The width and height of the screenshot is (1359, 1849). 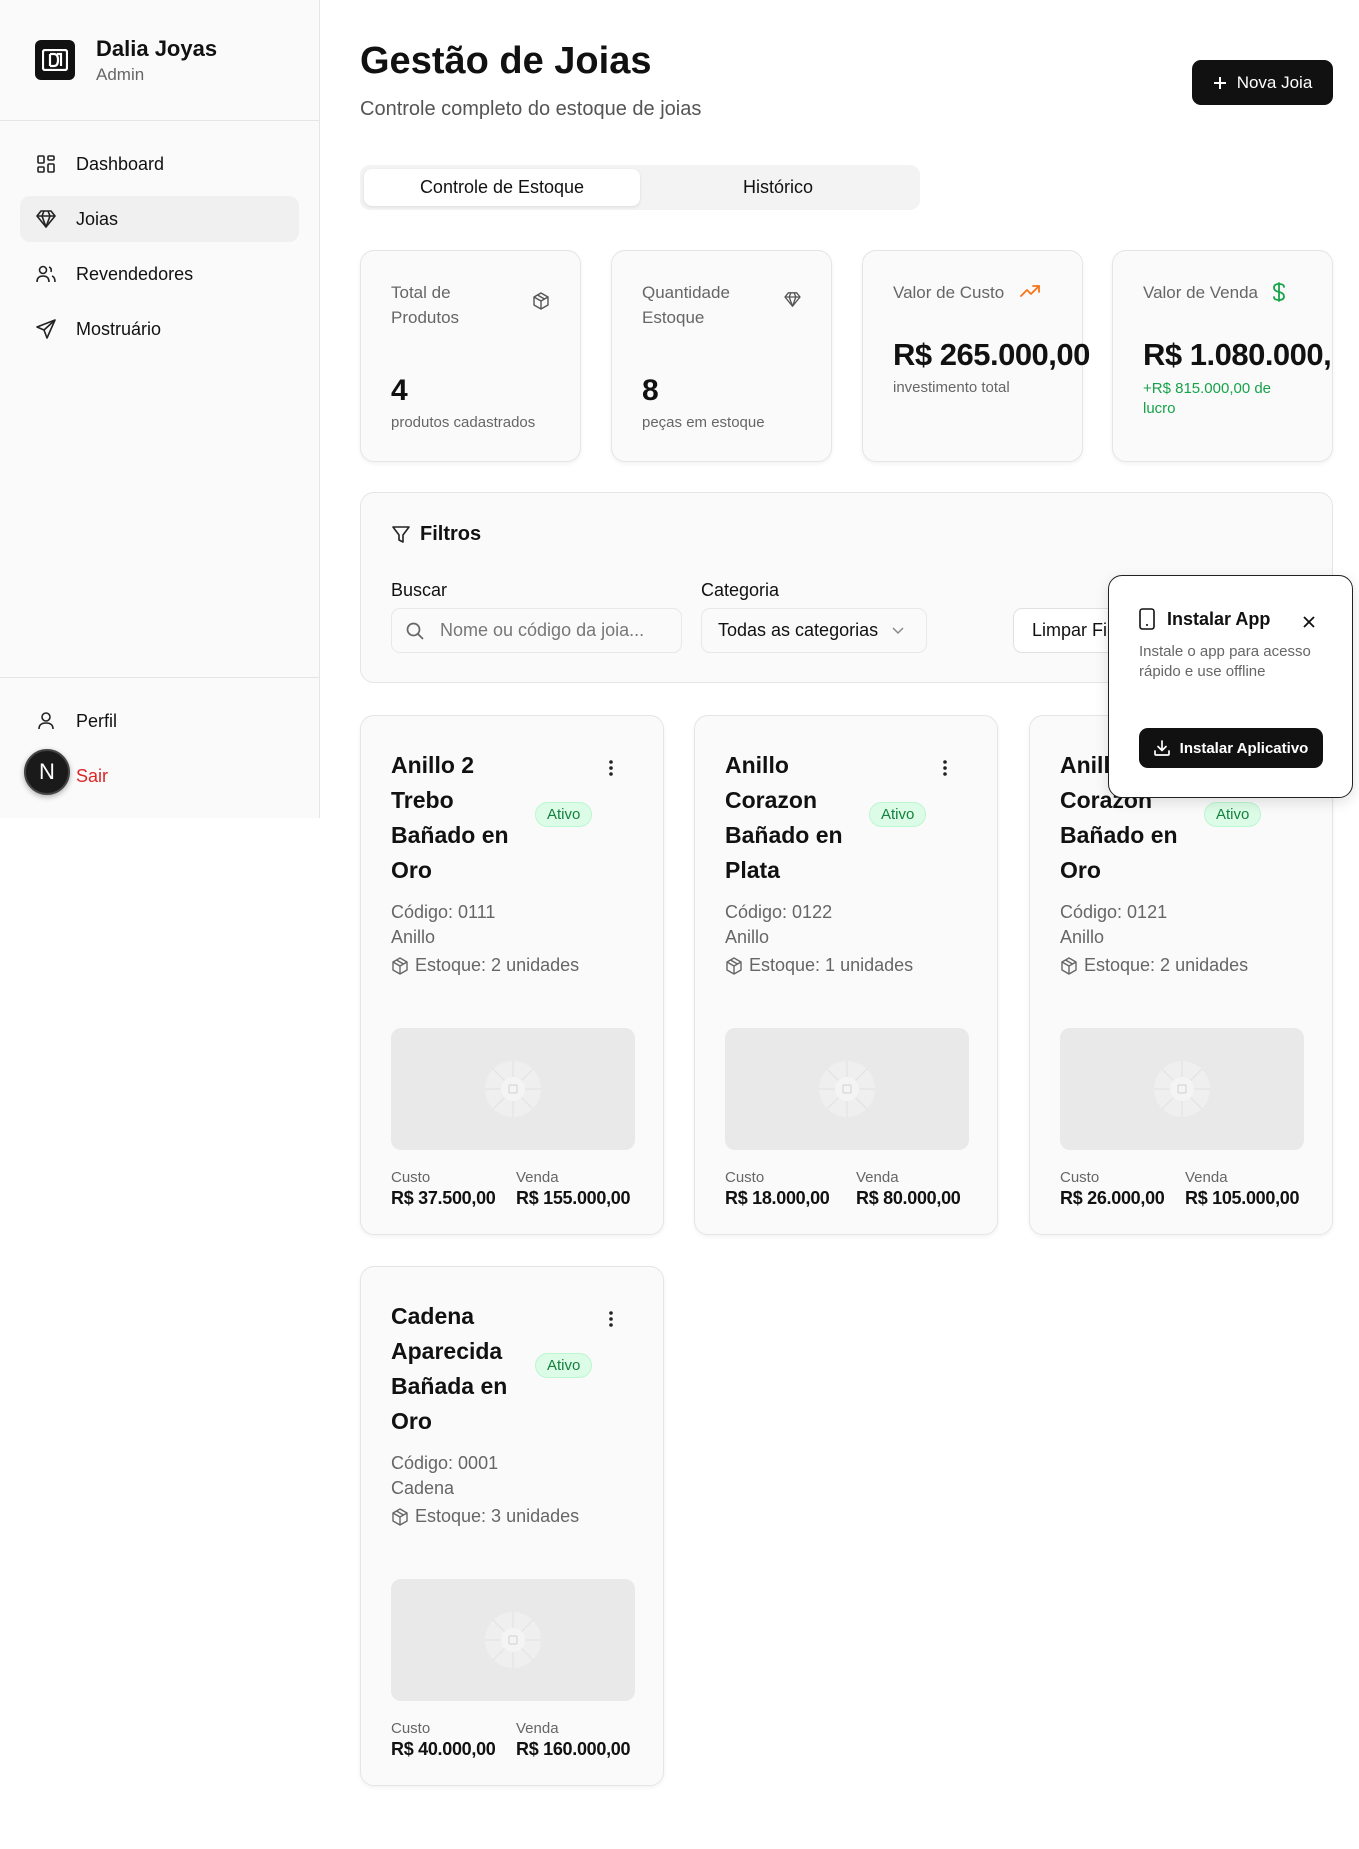 I want to click on brand-name: Dalia Joyas, so click(x=157, y=48).